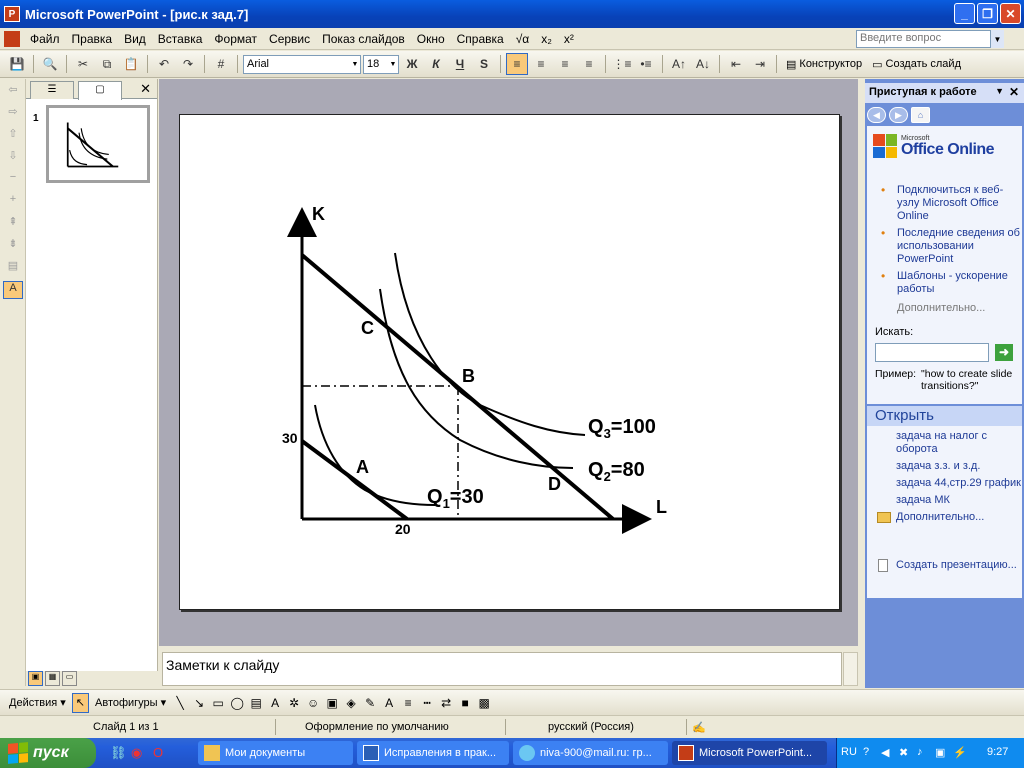 This screenshot has width=1024, height=768. I want to click on start-button: пуск, so click(48, 753).